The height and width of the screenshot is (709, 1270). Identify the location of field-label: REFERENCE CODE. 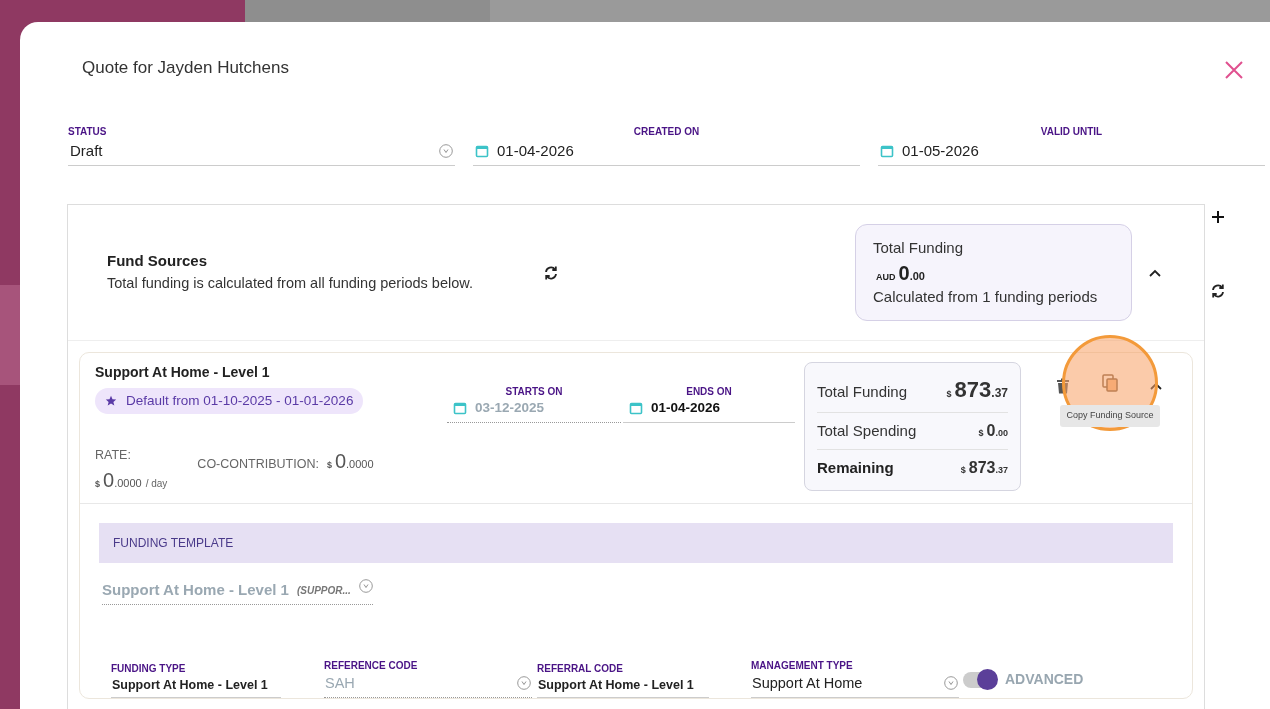
(371, 665).